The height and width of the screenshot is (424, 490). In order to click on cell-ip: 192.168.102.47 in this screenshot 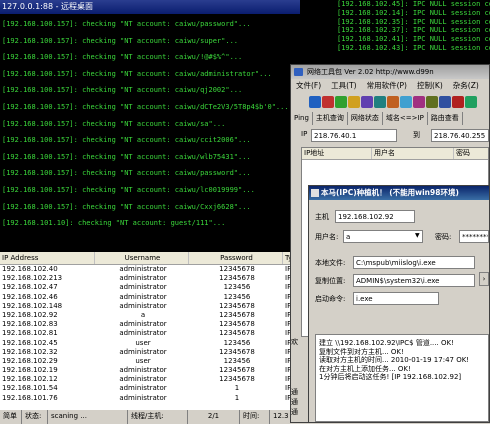, I will do `click(30, 287)`.